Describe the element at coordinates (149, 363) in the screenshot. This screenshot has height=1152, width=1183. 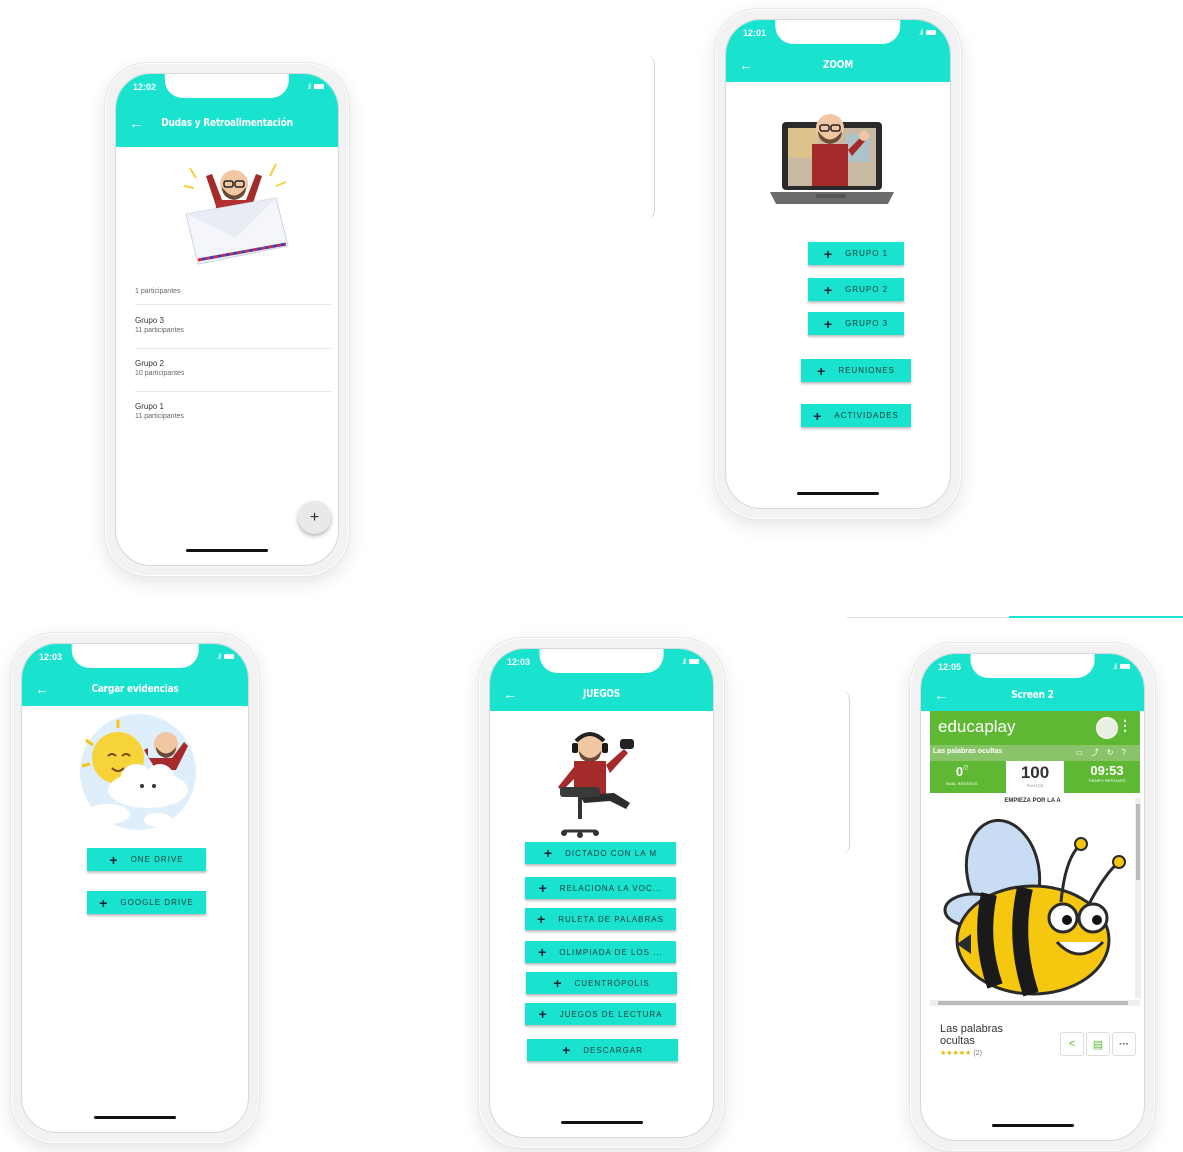
I see `list-item-title: Grupo 2` at that location.